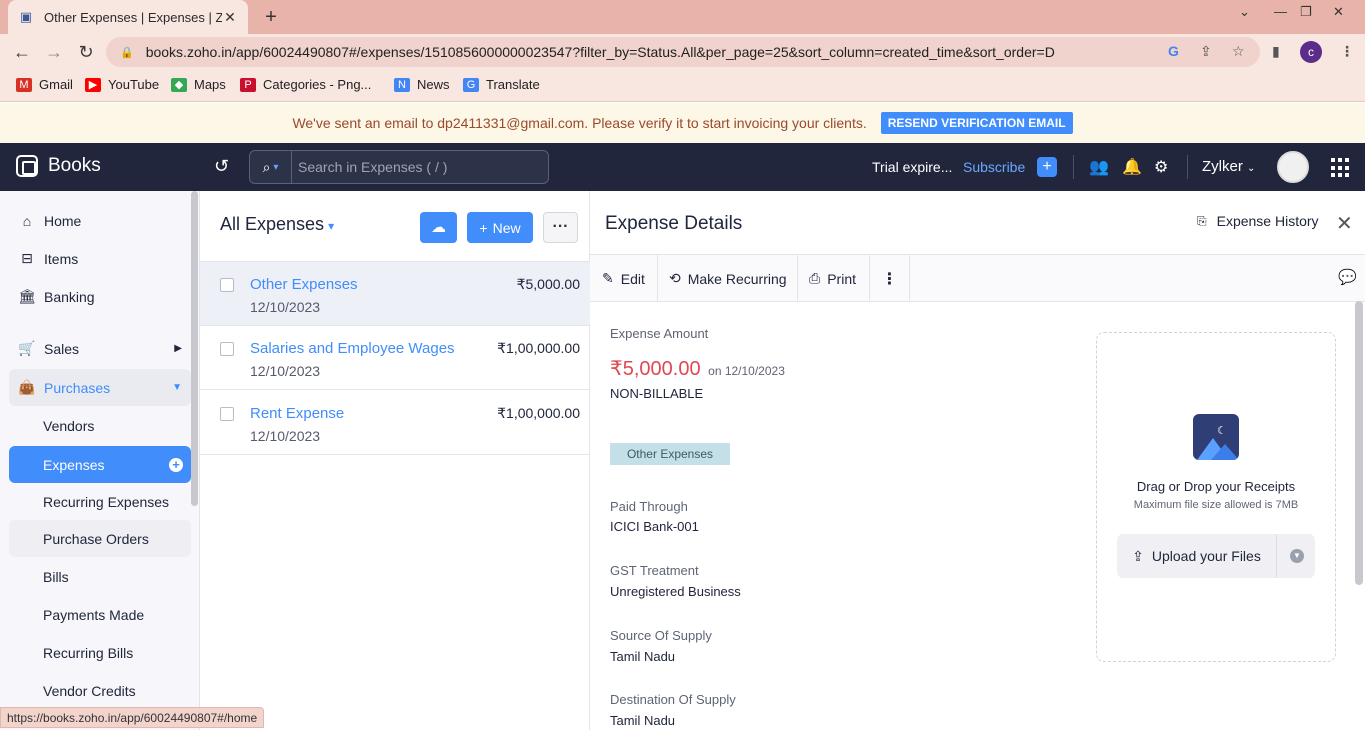  Describe the element at coordinates (746, 371) in the screenshot. I see `amount-date: on 12/10/2023` at that location.